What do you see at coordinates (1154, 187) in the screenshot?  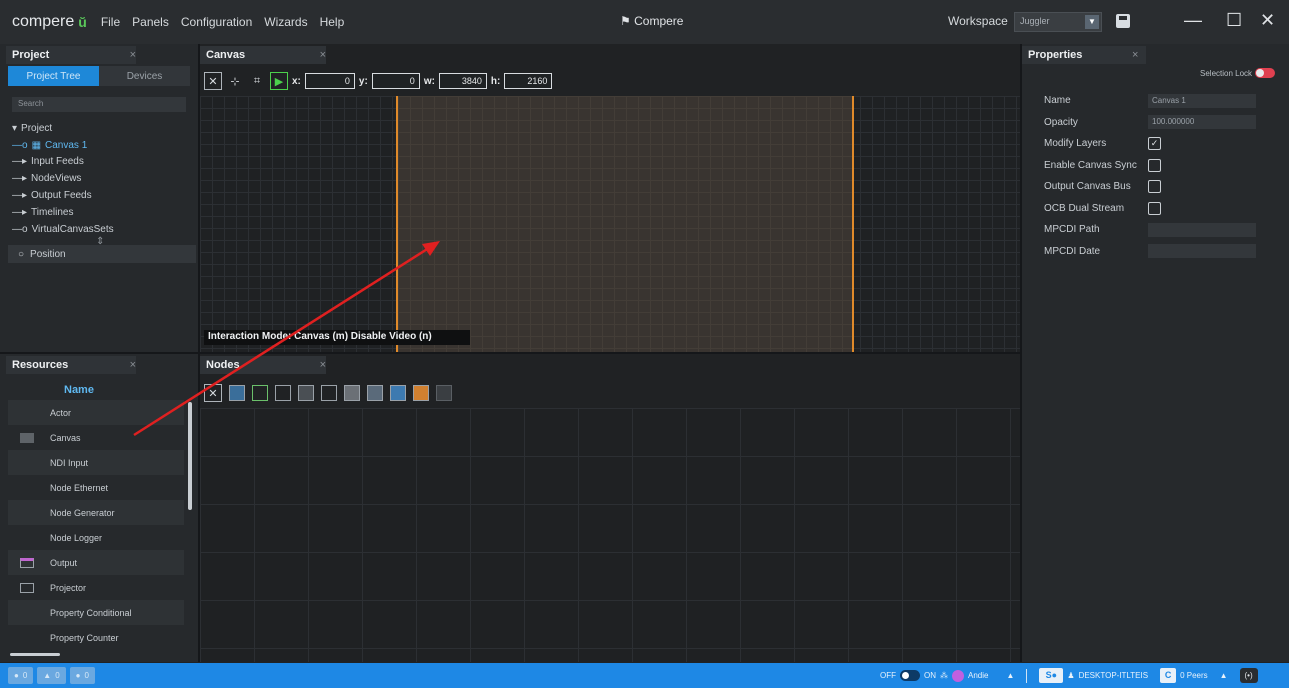 I see `output-canvas-bus-checkbox` at bounding box center [1154, 187].